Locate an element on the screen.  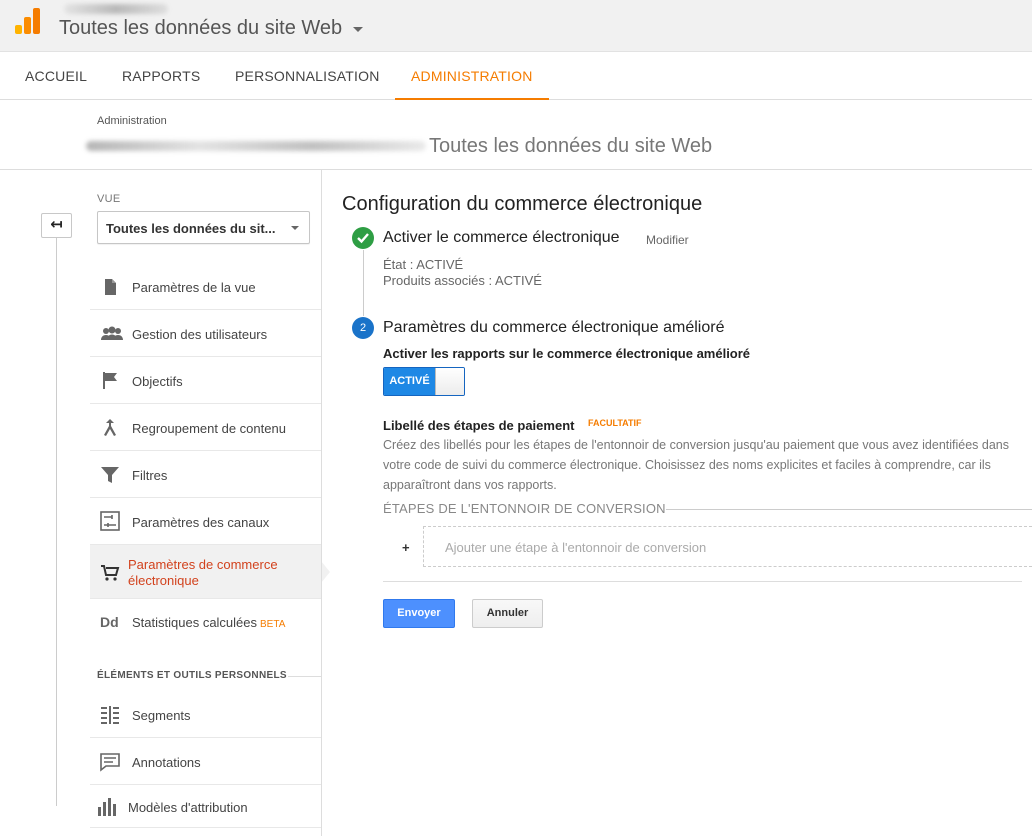
funnel-steps-divider is located at coordinates (849, 509).